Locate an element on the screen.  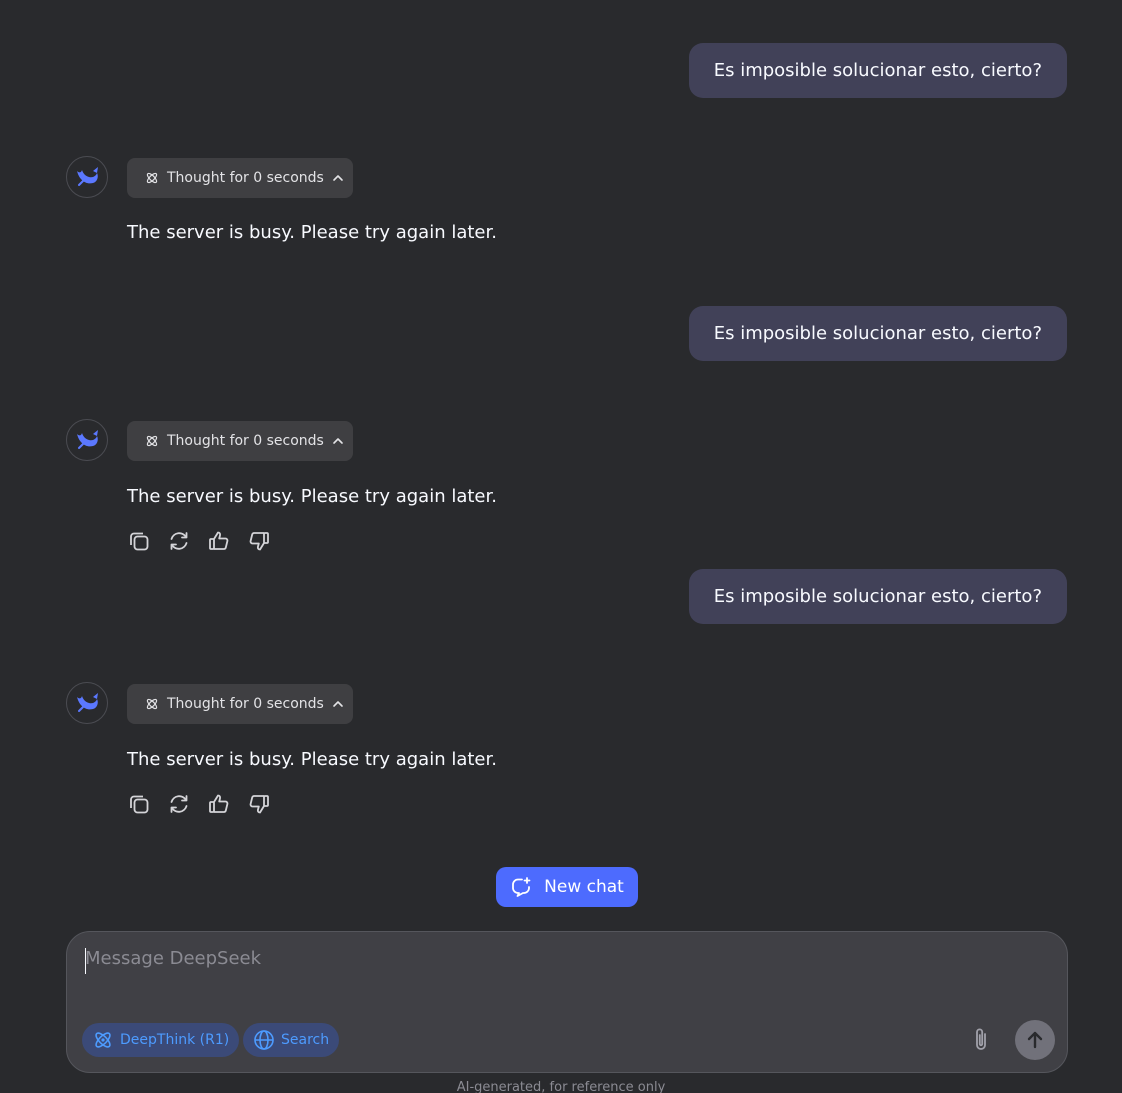
search-toggle: Search is located at coordinates (291, 1040).